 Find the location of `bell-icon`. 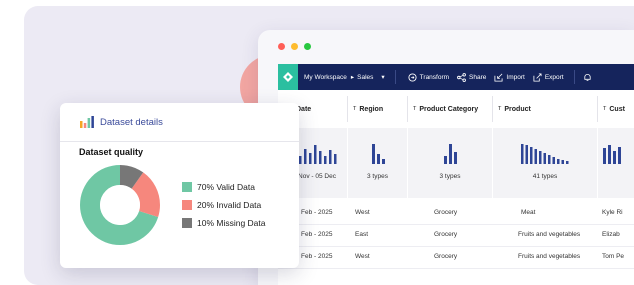

bell-icon is located at coordinates (587, 77).